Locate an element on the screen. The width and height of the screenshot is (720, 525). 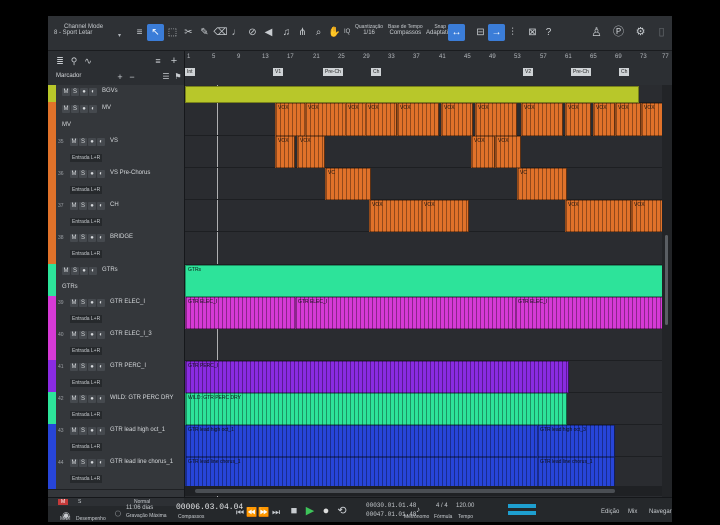
lock-icon: ▯ is located at coordinates (661, 32).